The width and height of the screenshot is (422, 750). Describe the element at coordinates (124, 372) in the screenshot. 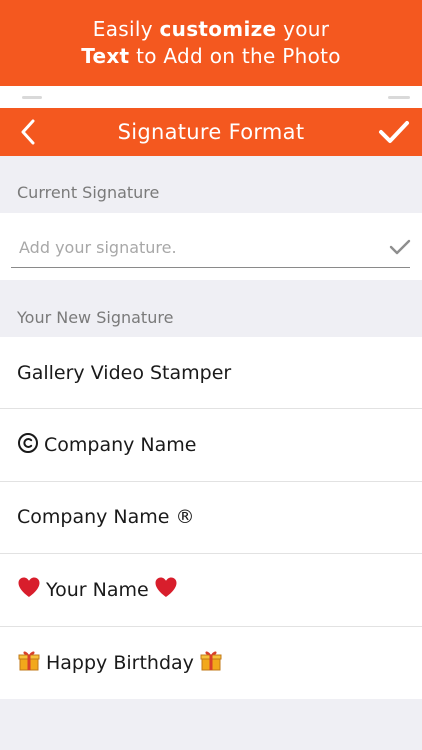

I see `list-item-label: Gallery Video Stamper` at that location.